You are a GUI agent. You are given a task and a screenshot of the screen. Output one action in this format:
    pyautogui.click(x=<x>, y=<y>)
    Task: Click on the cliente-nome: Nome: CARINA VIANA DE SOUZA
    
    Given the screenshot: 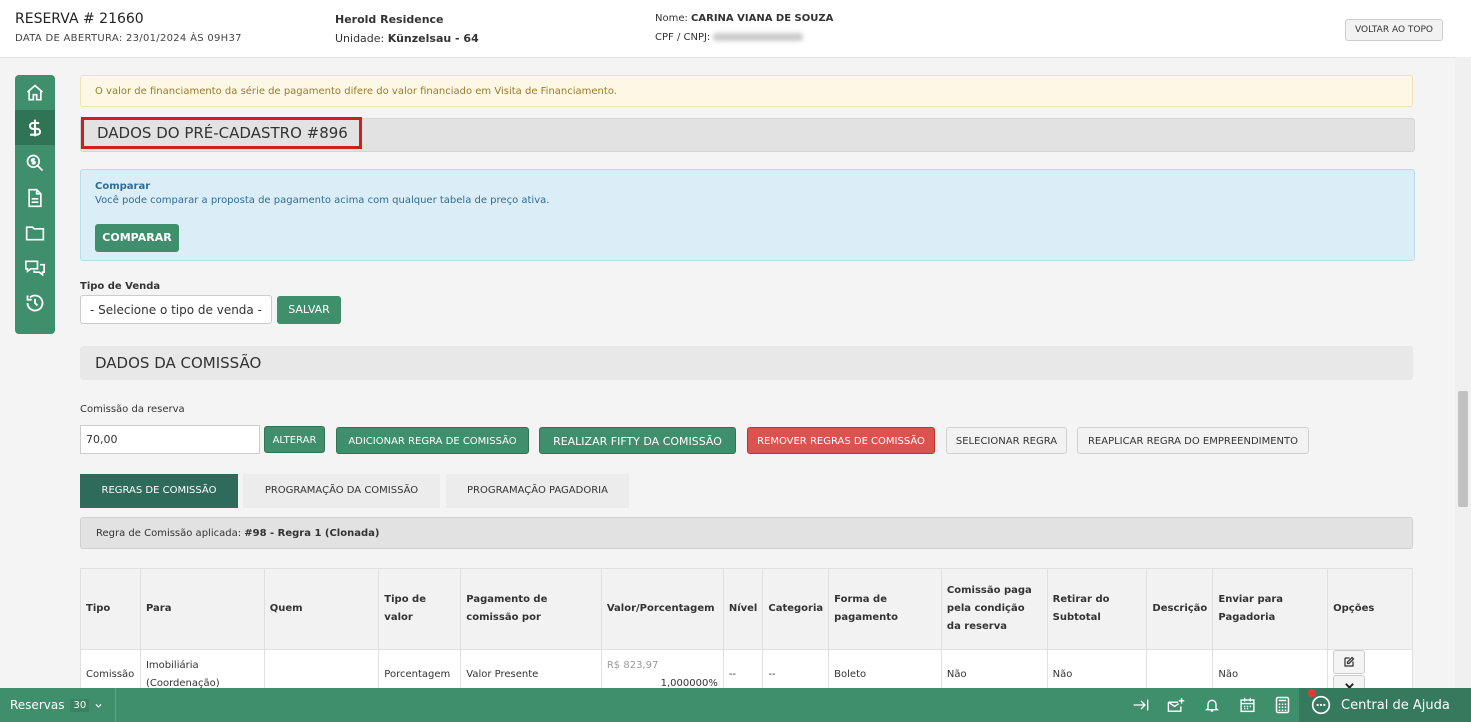 What is the action you would take?
    pyautogui.click(x=744, y=18)
    